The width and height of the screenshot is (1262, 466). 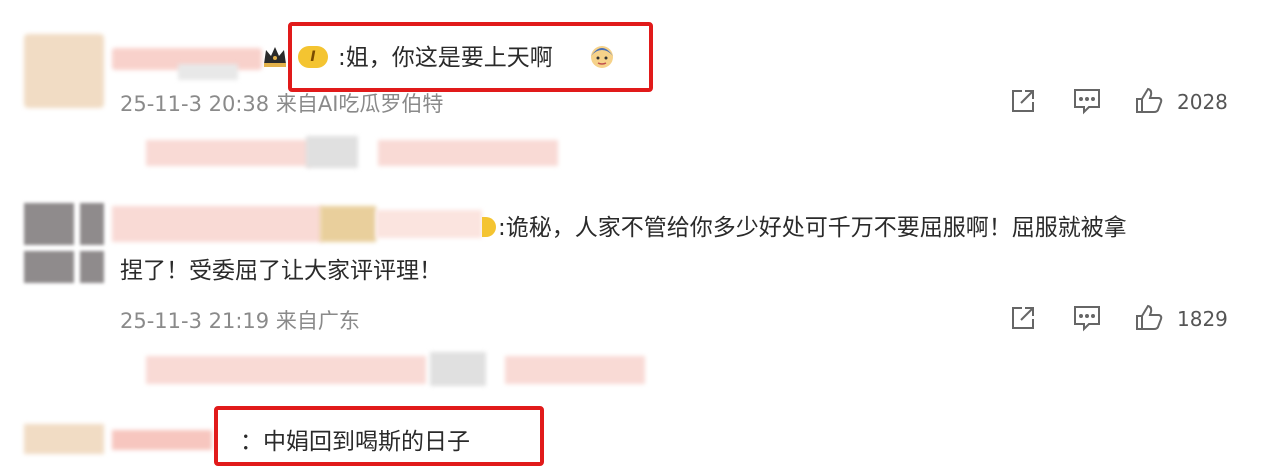 What do you see at coordinates (1202, 319) in the screenshot?
I see `like-count: 1829` at bounding box center [1202, 319].